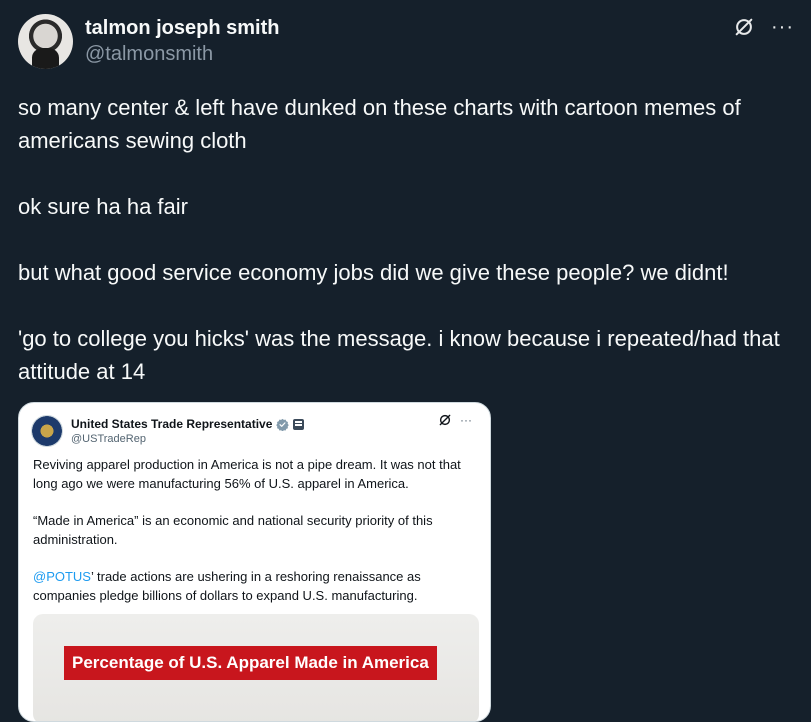 The image size is (811, 722). Describe the element at coordinates (62, 576) in the screenshot. I see `potus-mention-link: @POTUS` at that location.